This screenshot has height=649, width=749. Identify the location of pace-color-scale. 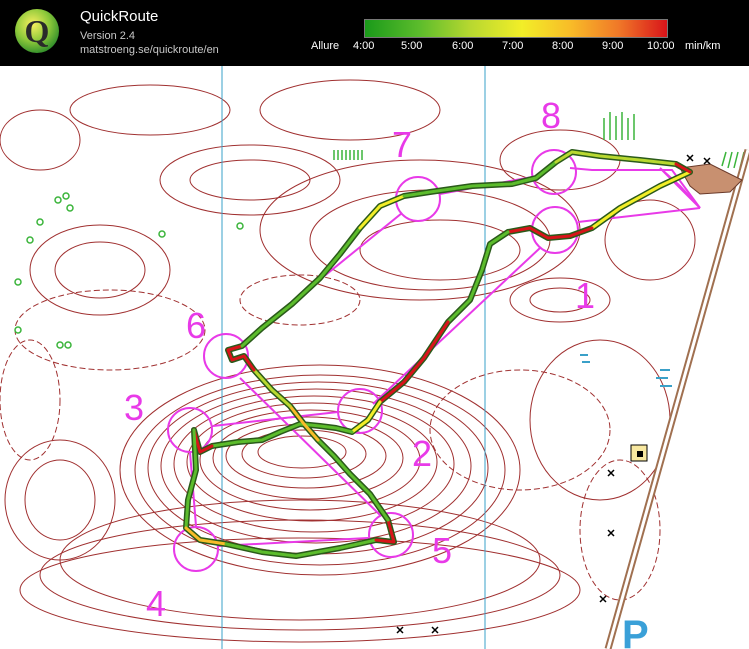
(516, 28).